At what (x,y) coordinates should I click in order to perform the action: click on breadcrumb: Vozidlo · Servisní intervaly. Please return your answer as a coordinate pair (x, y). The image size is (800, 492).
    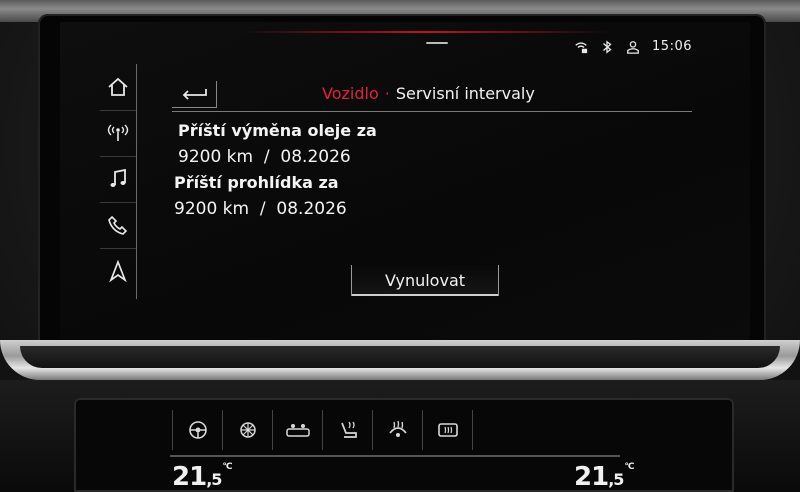
    Looking at the image, I should click on (428, 93).